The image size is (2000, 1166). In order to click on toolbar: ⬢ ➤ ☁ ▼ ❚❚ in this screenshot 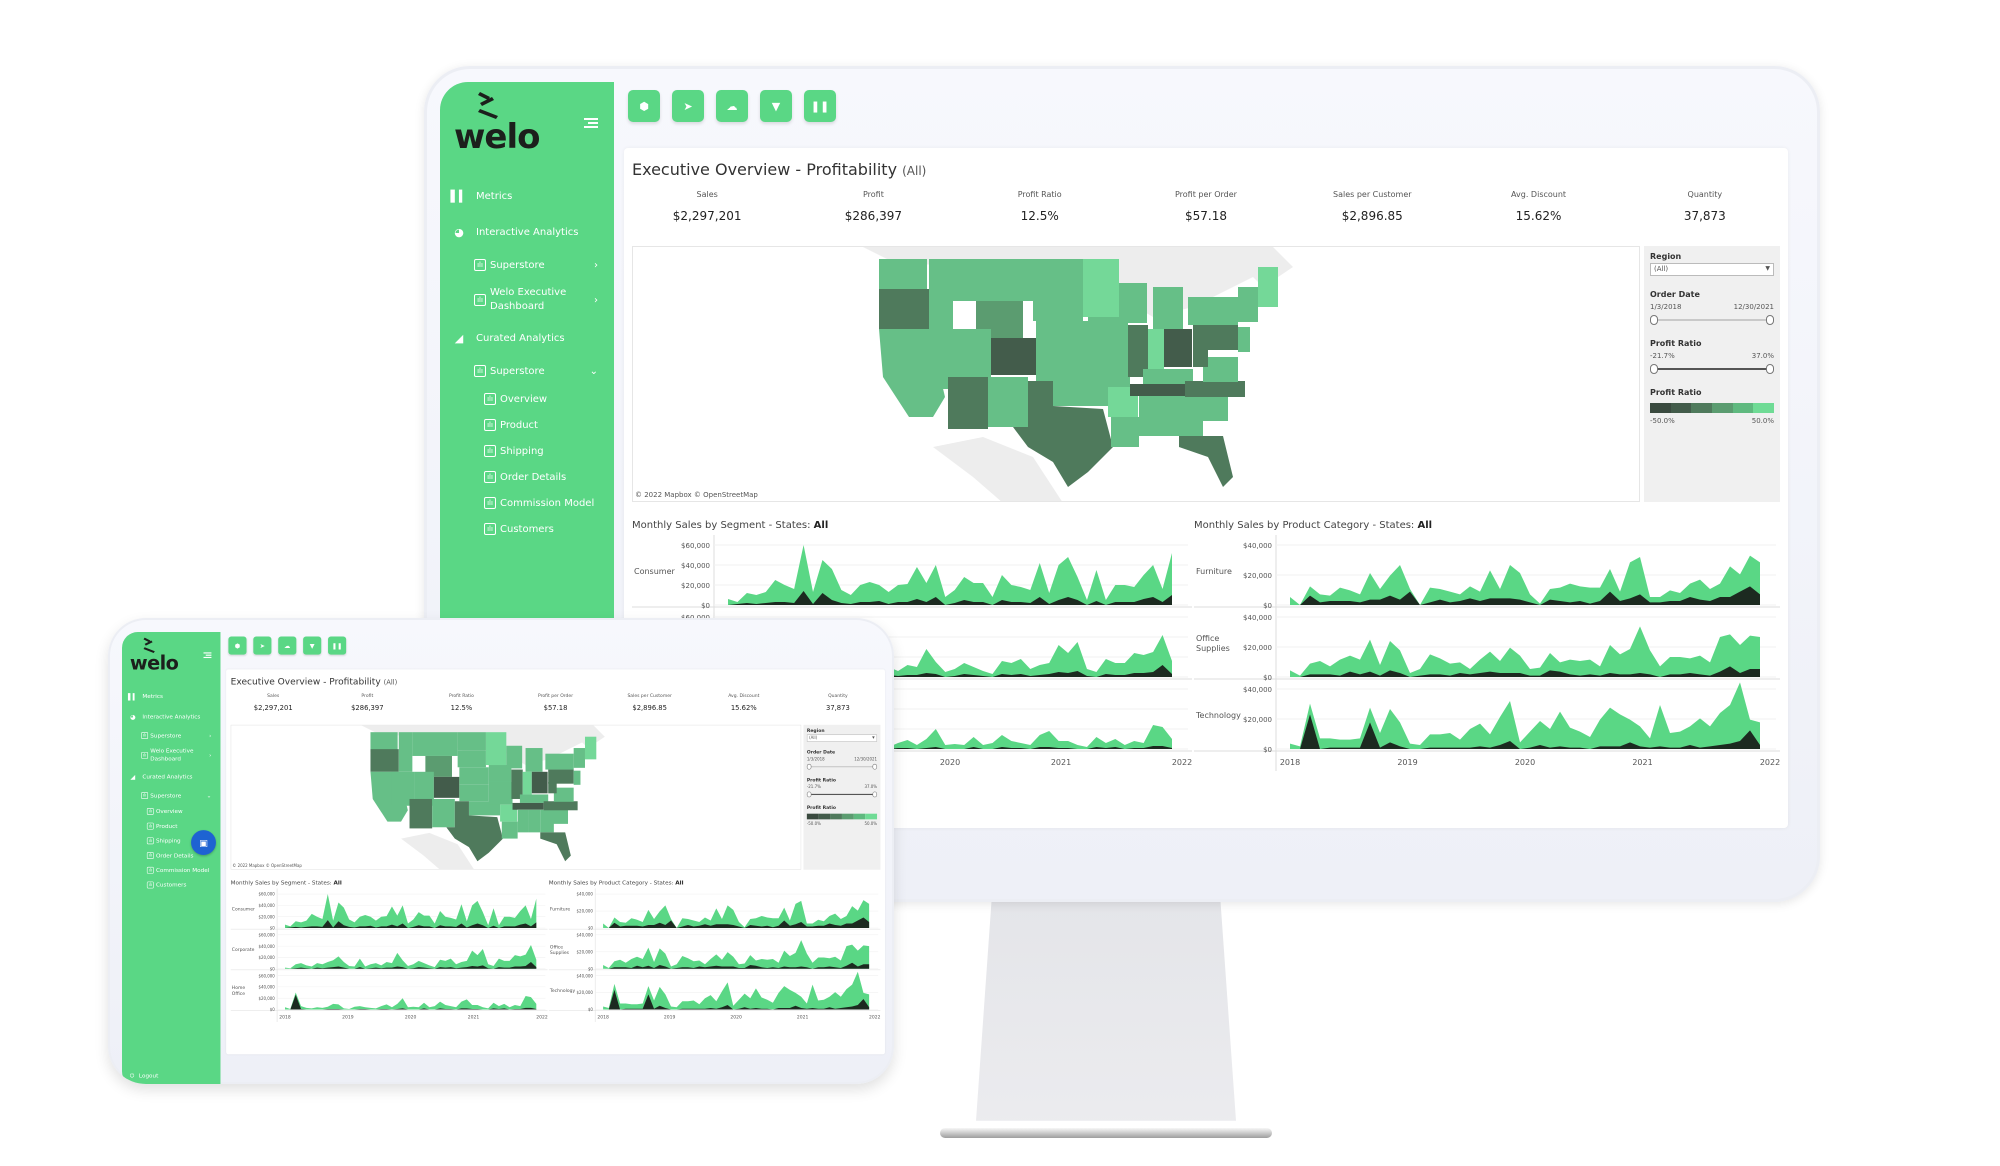, I will do `click(732, 106)`.